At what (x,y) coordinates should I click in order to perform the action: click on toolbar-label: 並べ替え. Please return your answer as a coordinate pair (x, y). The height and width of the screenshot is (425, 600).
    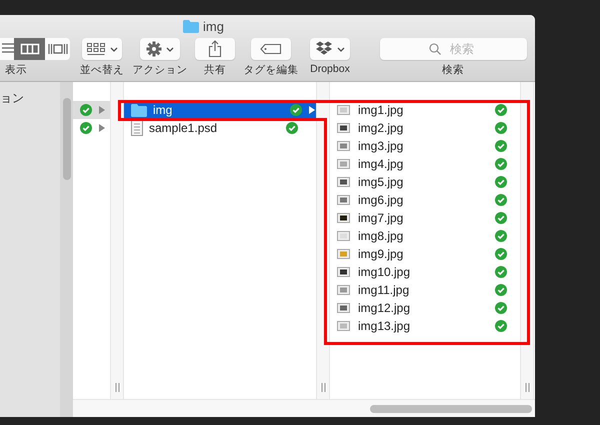
    Looking at the image, I should click on (102, 70).